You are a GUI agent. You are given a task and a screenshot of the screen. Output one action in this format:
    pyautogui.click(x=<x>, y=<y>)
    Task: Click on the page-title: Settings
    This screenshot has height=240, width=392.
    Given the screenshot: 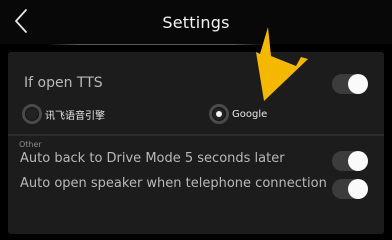 What is the action you would take?
    pyautogui.click(x=196, y=22)
    